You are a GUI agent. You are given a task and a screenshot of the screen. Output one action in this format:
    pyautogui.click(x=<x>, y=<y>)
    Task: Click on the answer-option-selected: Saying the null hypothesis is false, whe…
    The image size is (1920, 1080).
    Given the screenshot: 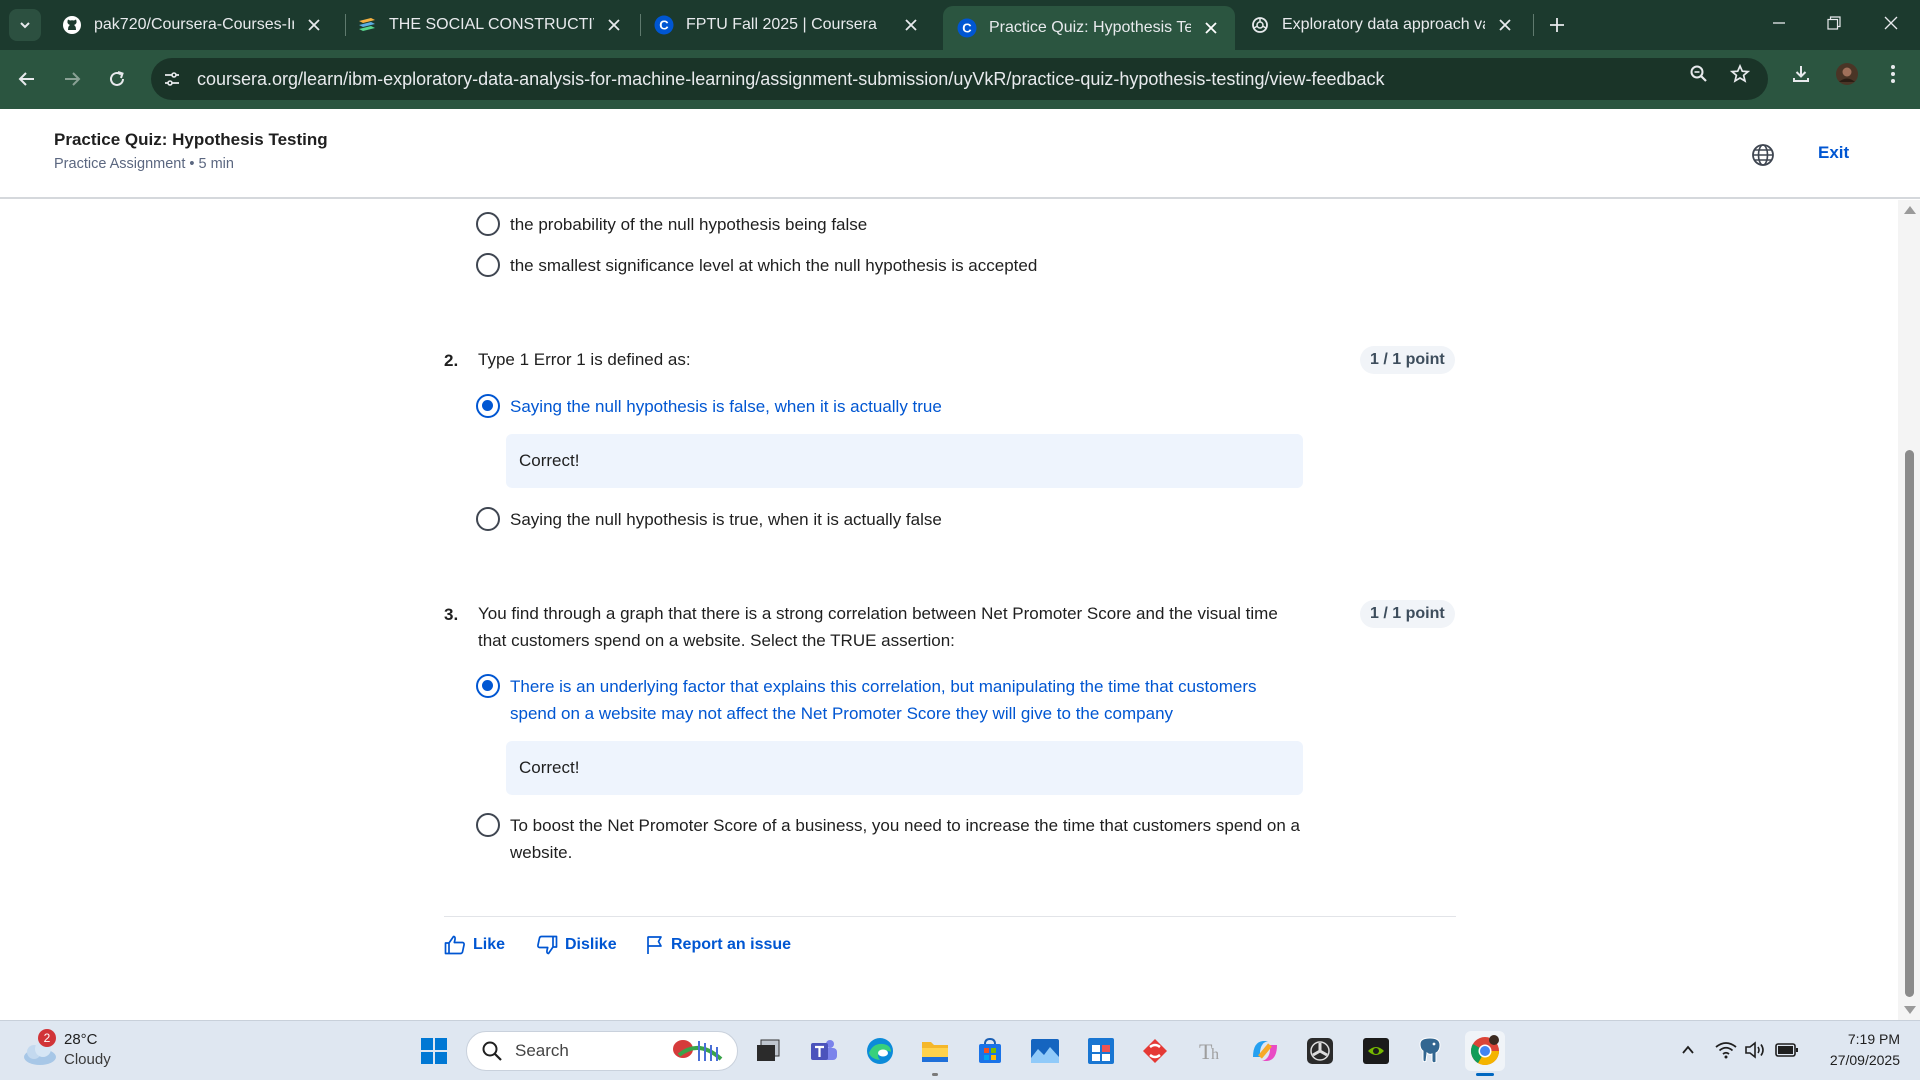 What is the action you would take?
    pyautogui.click(x=709, y=406)
    